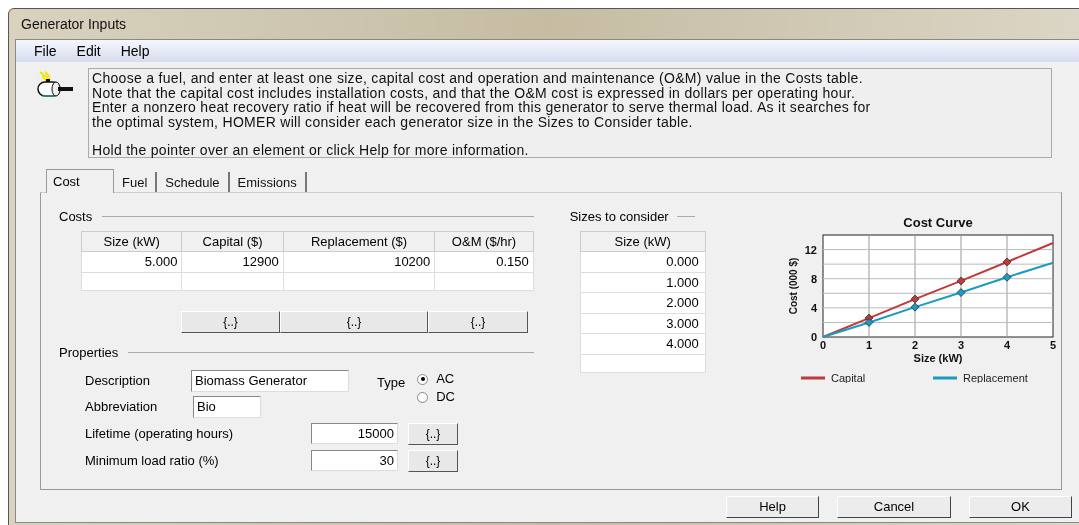 This screenshot has height=525, width=1079. Describe the element at coordinates (80, 181) in the screenshot. I see `tab: Cost` at that location.